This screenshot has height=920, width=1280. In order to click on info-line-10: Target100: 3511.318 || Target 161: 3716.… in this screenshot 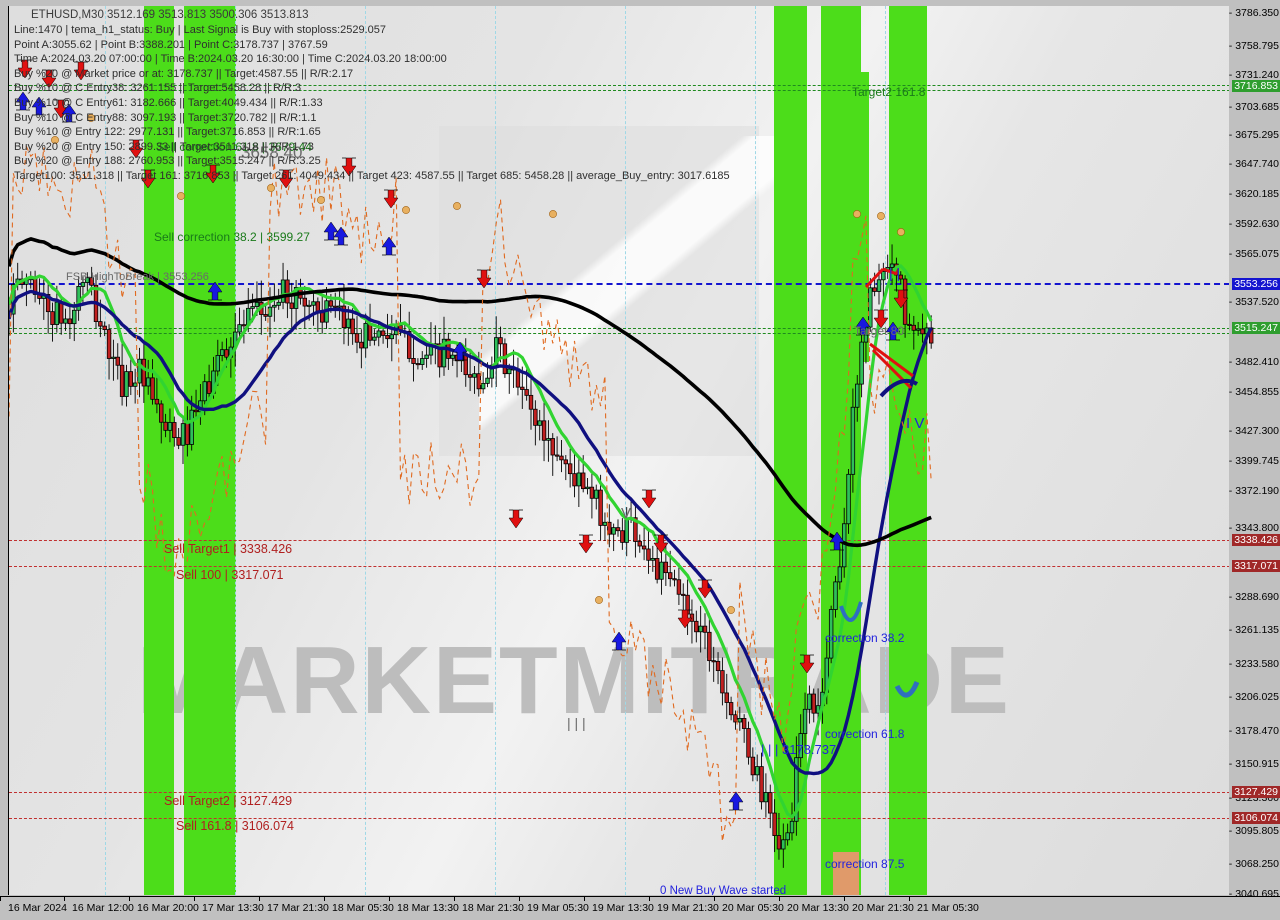, I will do `click(372, 176)`.